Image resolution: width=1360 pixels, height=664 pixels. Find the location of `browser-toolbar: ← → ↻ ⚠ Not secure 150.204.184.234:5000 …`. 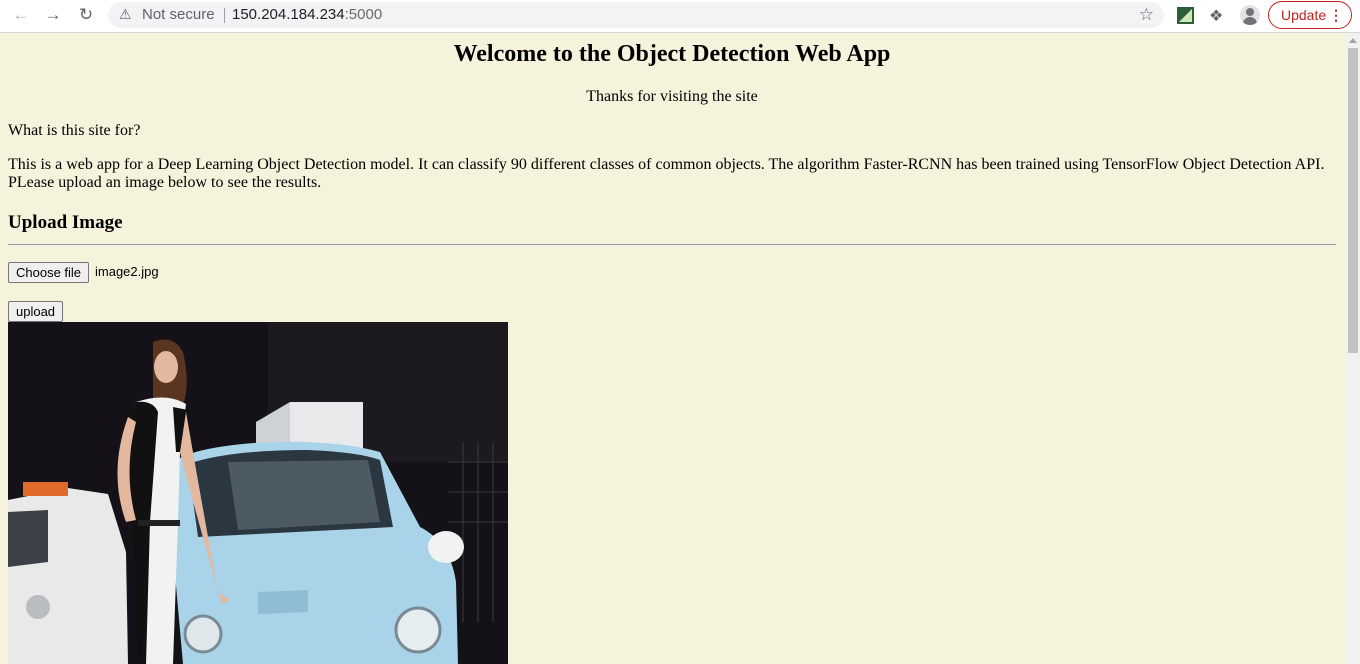

browser-toolbar: ← → ↻ ⚠ Not secure 150.204.184.234:5000 … is located at coordinates (680, 16).